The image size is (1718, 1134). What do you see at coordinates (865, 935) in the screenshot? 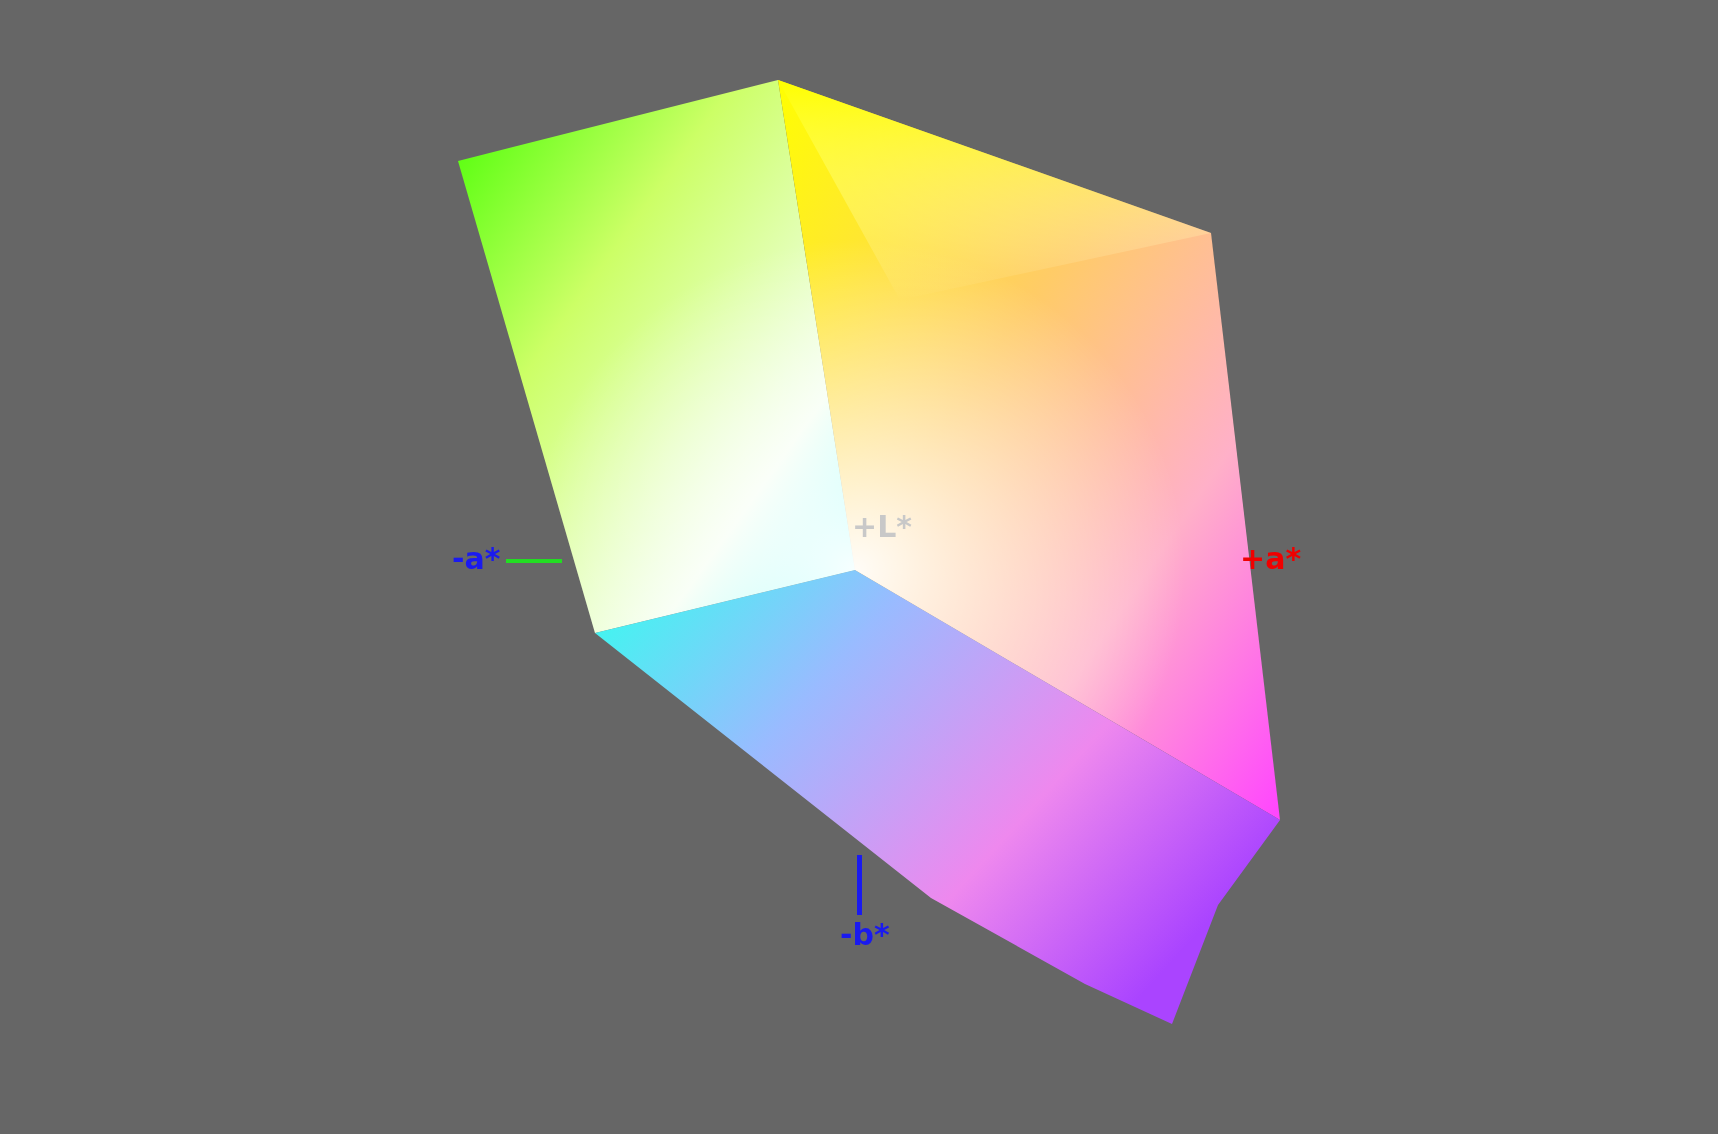
I see `axis-label: -b*` at bounding box center [865, 935].